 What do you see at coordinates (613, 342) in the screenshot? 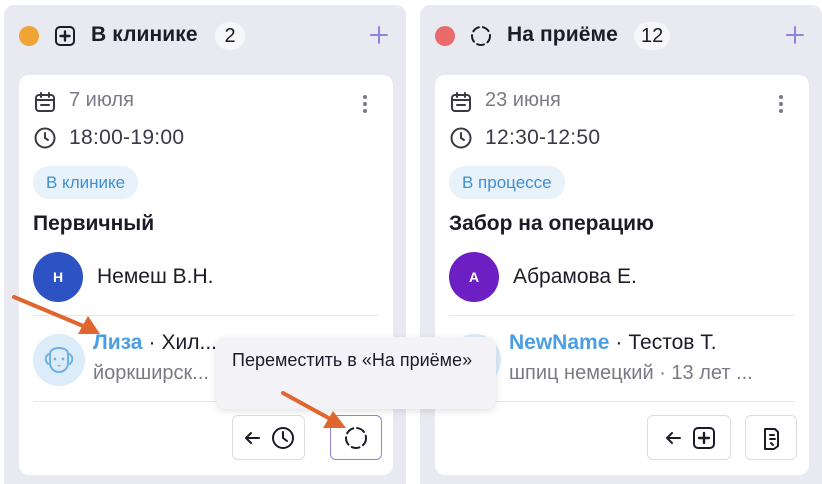
I see `pet-info: NewName · Тестов Т.` at bounding box center [613, 342].